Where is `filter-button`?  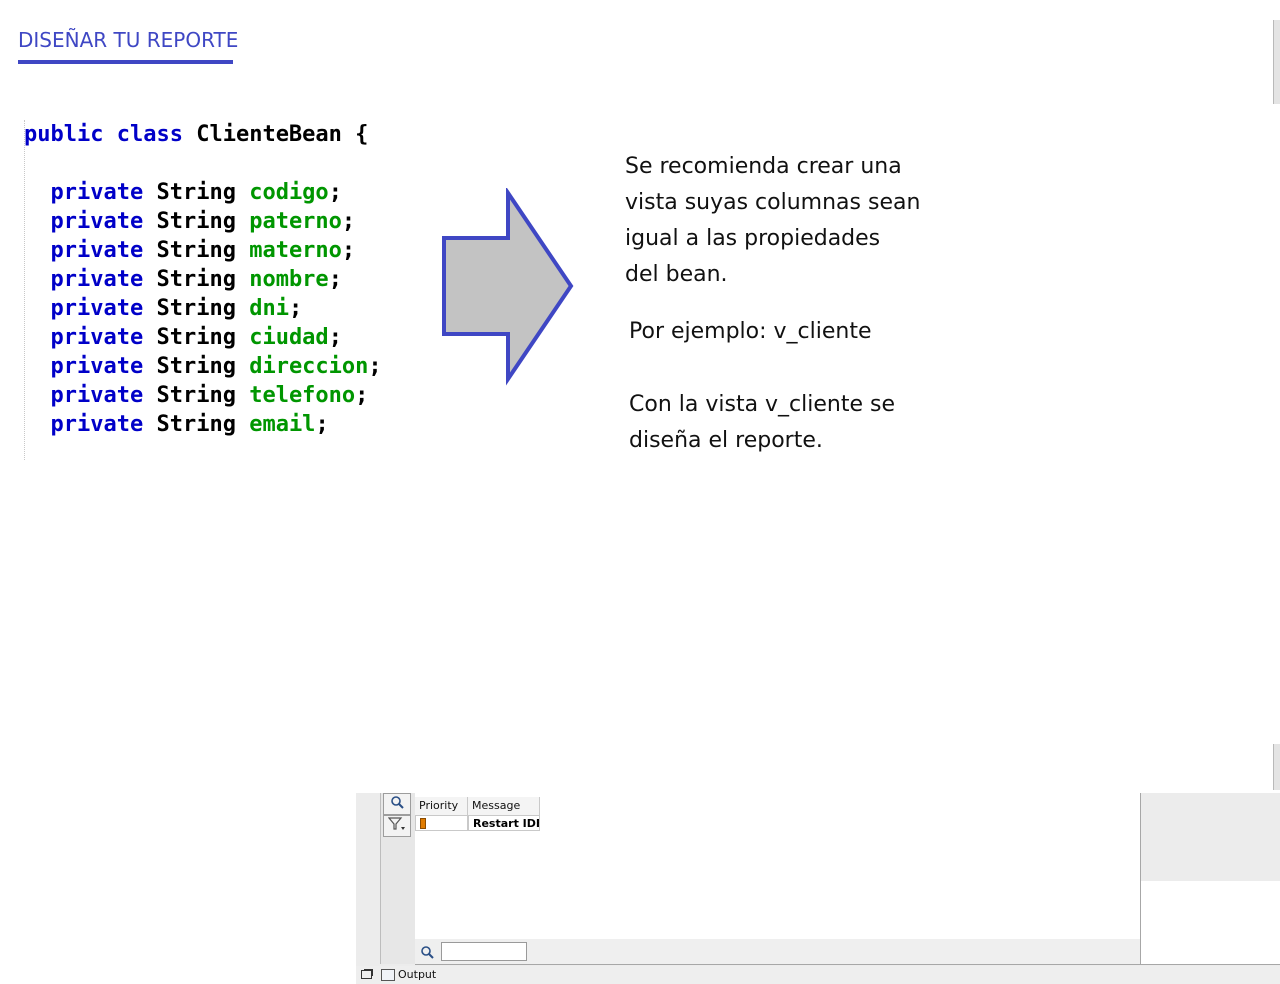
filter-button is located at coordinates (397, 826).